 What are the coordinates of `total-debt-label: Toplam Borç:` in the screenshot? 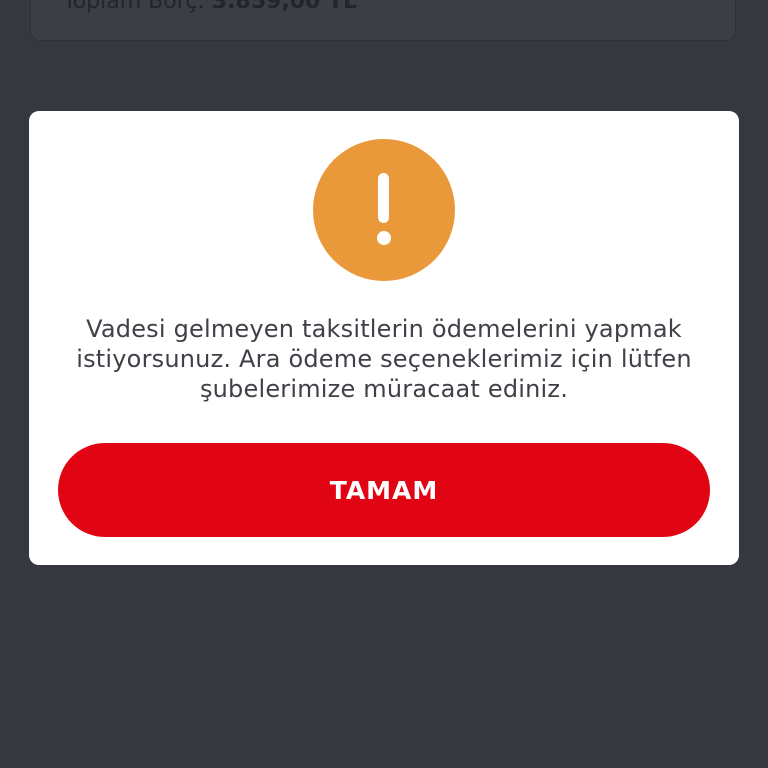 It's located at (134, 7).